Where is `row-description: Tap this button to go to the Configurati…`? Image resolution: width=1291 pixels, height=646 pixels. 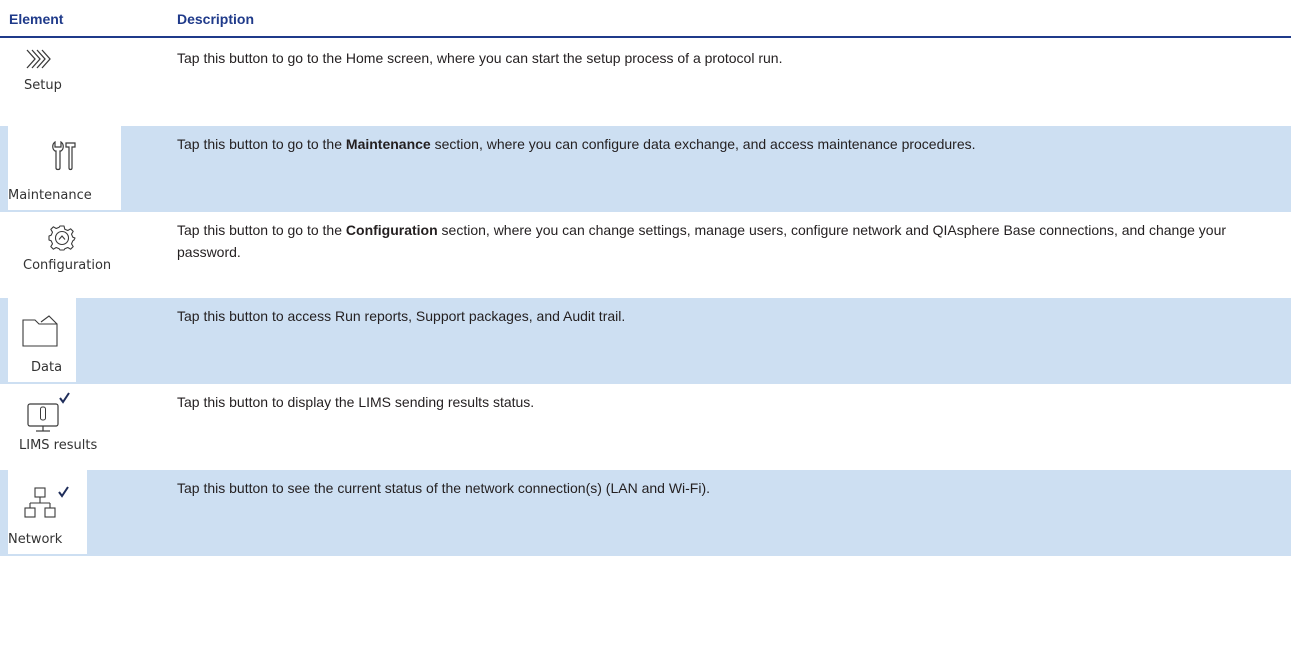
row-description: Tap this button to go to the Configurati… is located at coordinates (702, 241).